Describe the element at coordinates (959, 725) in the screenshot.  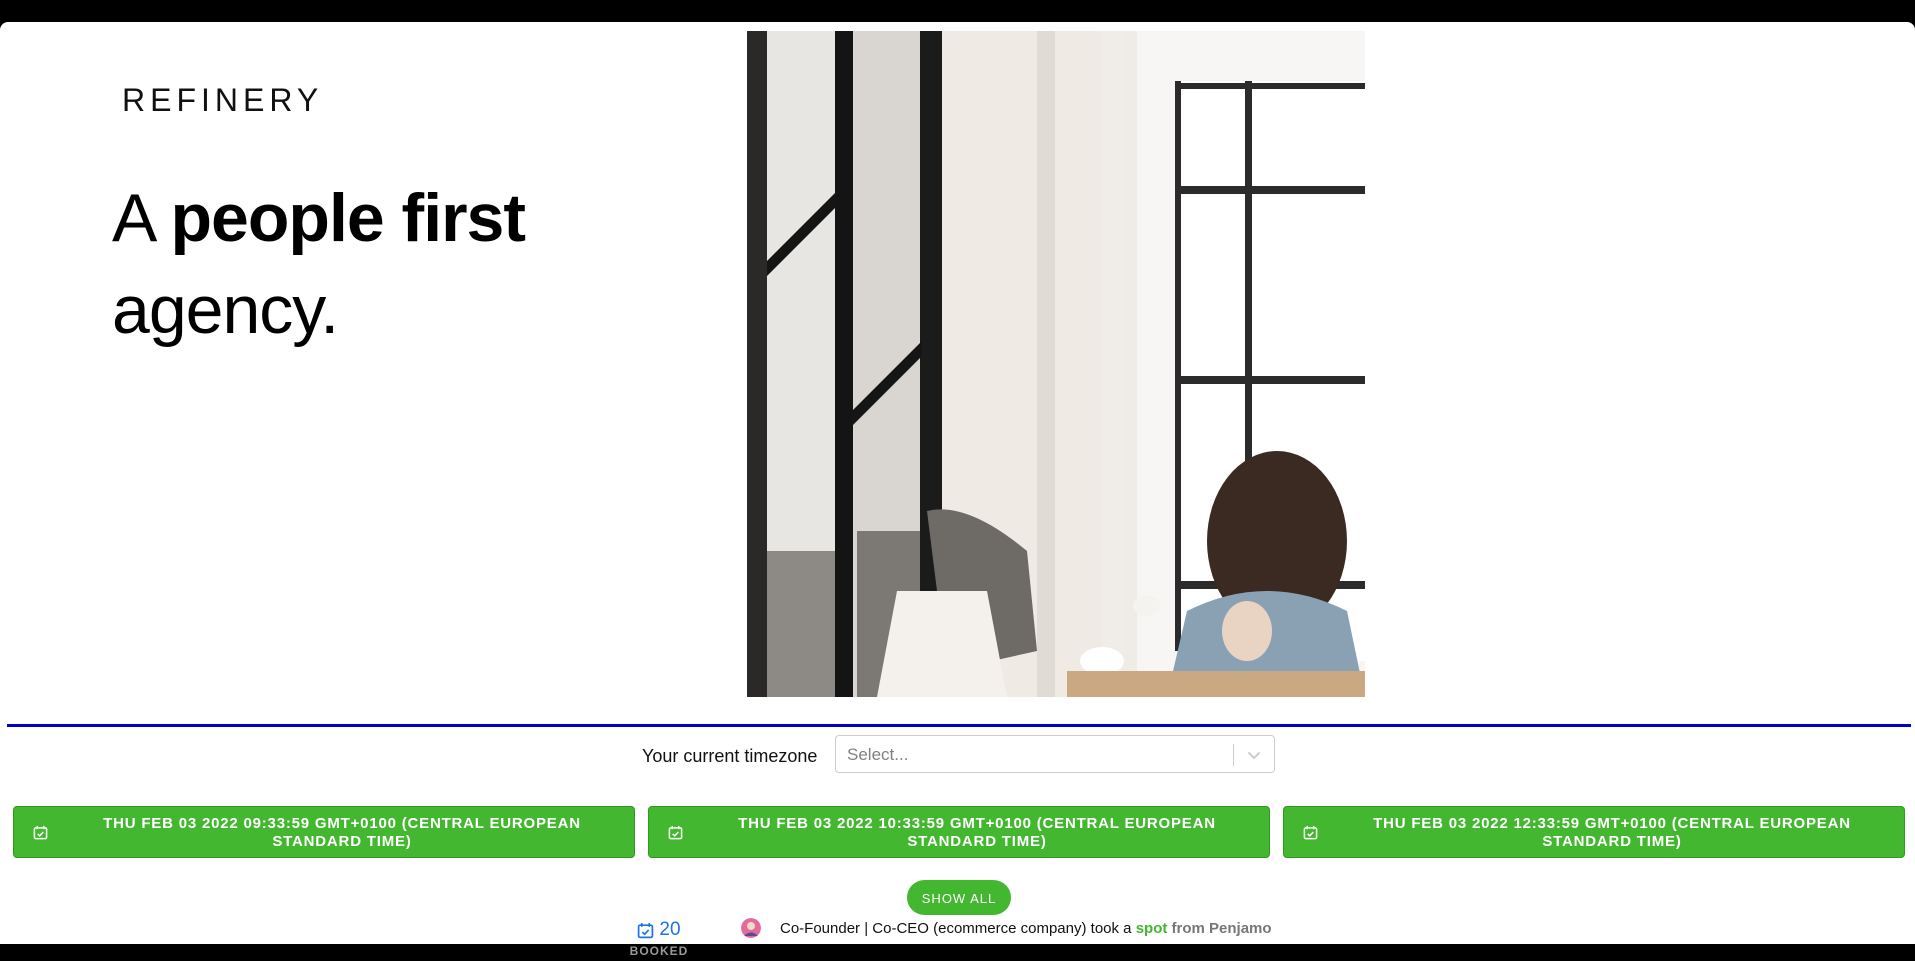
I see `section-divider` at that location.